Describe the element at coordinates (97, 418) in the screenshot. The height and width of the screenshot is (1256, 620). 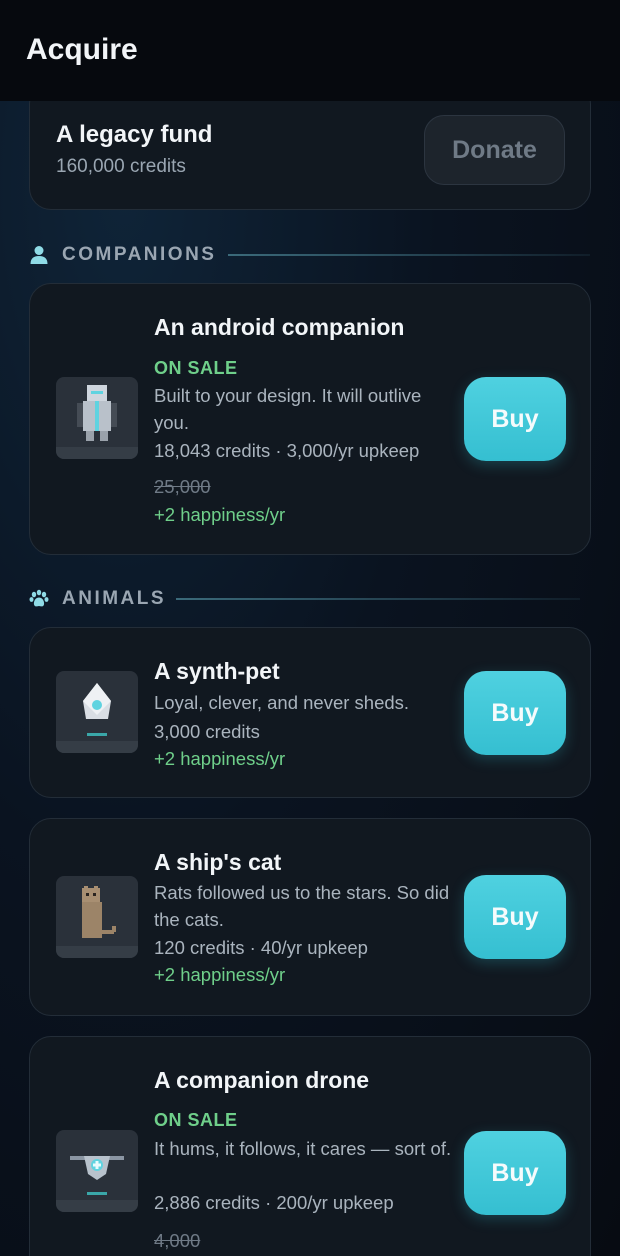
I see `android-icon` at that location.